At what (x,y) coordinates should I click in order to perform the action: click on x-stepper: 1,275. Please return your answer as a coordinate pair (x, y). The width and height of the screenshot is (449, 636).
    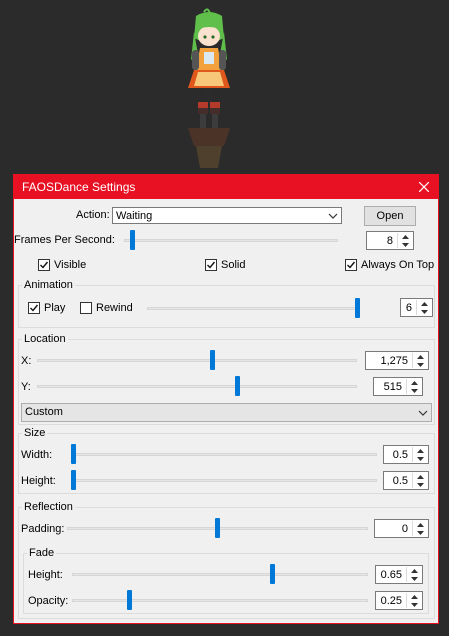
    Looking at the image, I should click on (397, 360).